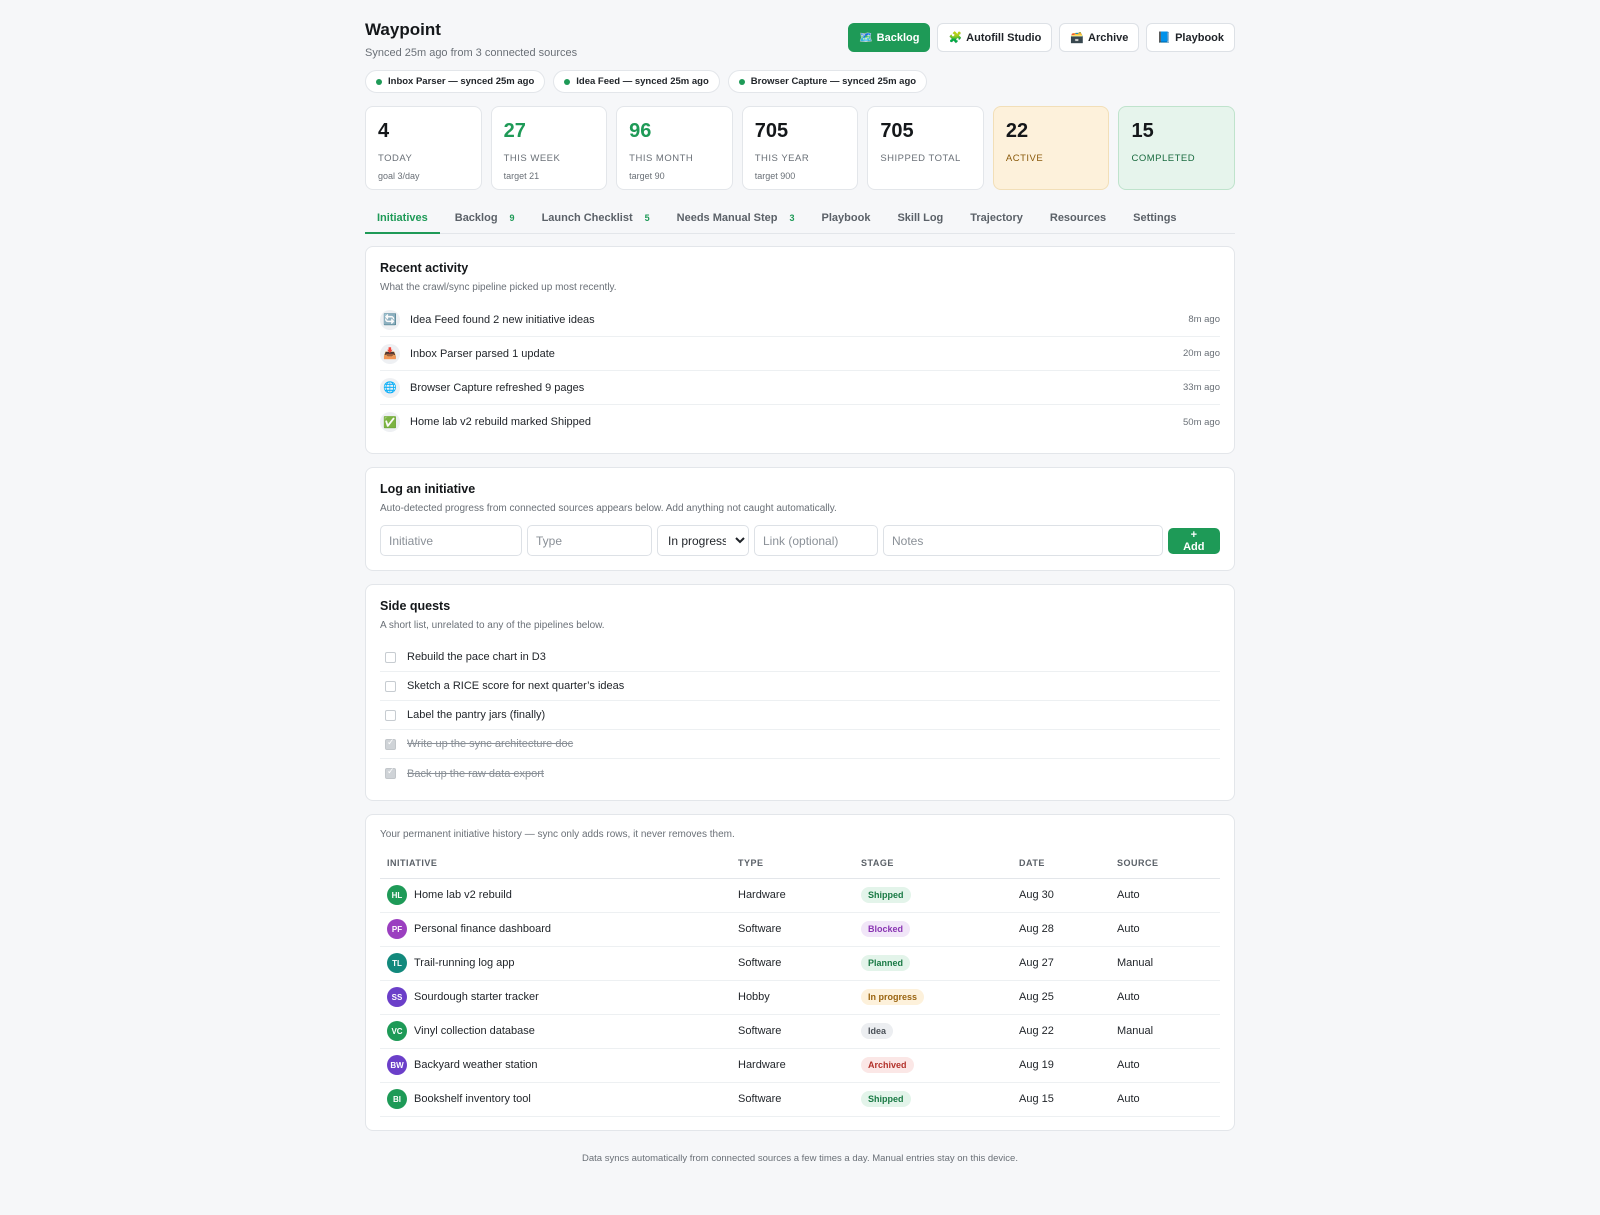 The height and width of the screenshot is (1215, 1600). I want to click on notes-input, so click(1023, 540).